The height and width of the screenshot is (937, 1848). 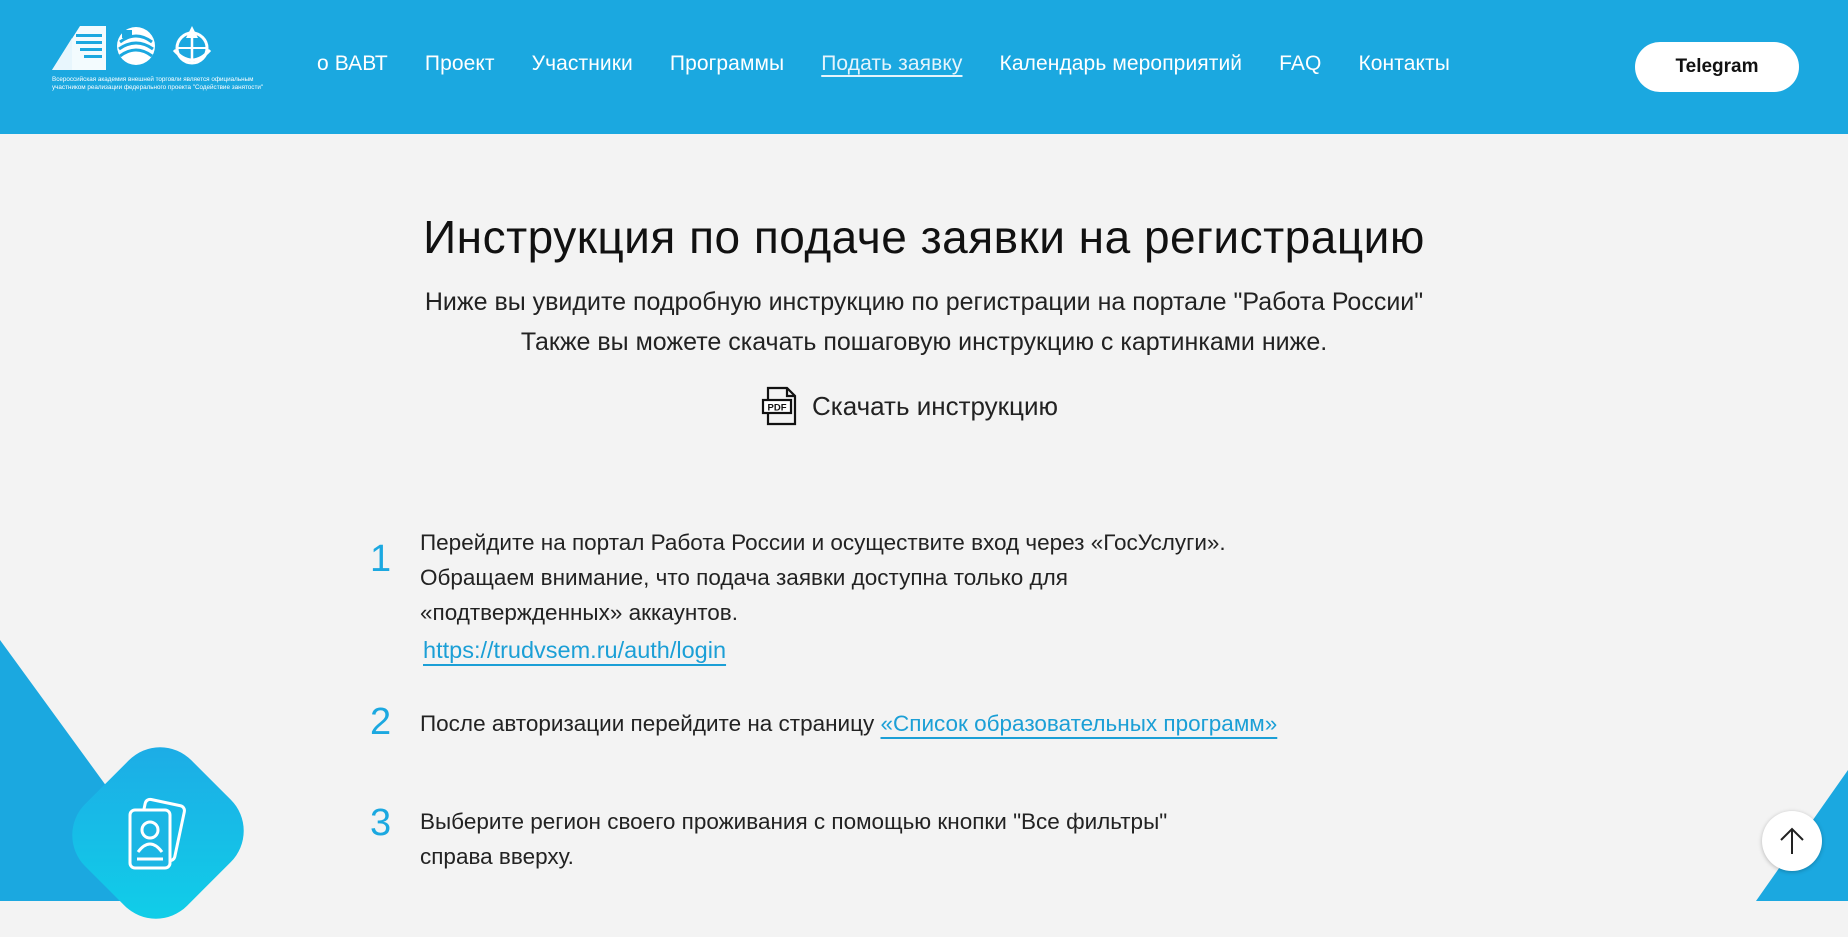 I want to click on step-number-3: 3, so click(x=381, y=823).